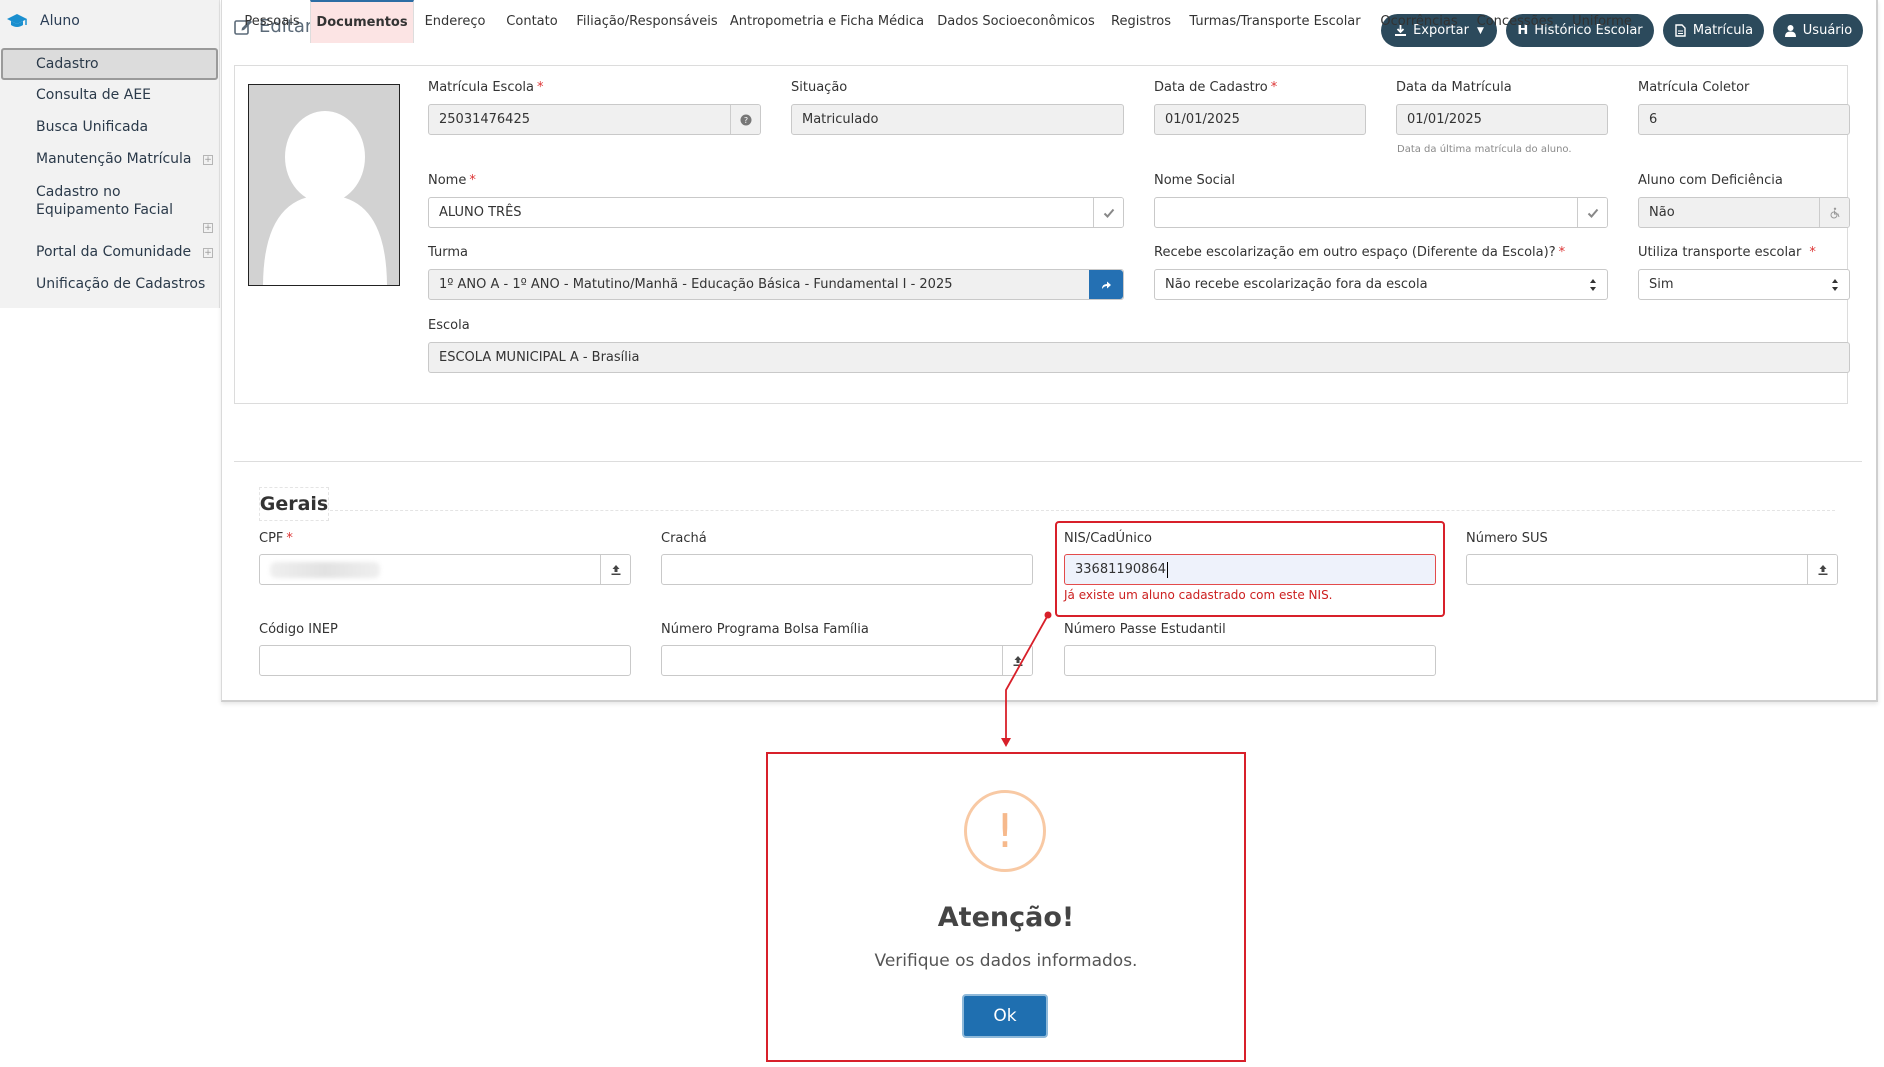  Describe the element at coordinates (847, 660) in the screenshot. I see `bolsa-familia-field` at that location.